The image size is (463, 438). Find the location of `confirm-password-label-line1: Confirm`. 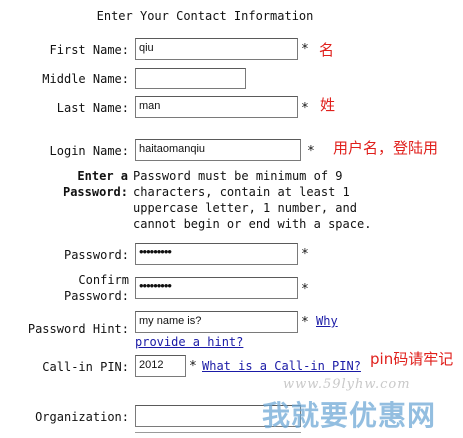

confirm-password-label-line1: Confirm is located at coordinates (103, 280).